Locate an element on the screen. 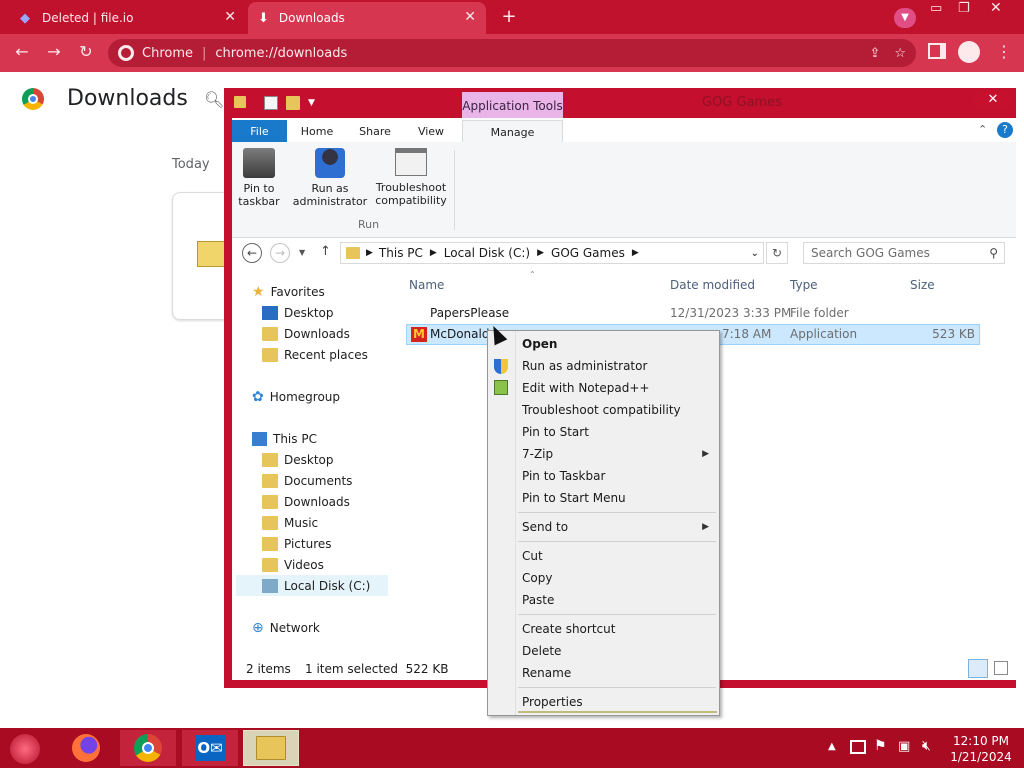 This screenshot has height=768, width=1024. run-as-administrator-button: Run as administrator is located at coordinates (330, 178).